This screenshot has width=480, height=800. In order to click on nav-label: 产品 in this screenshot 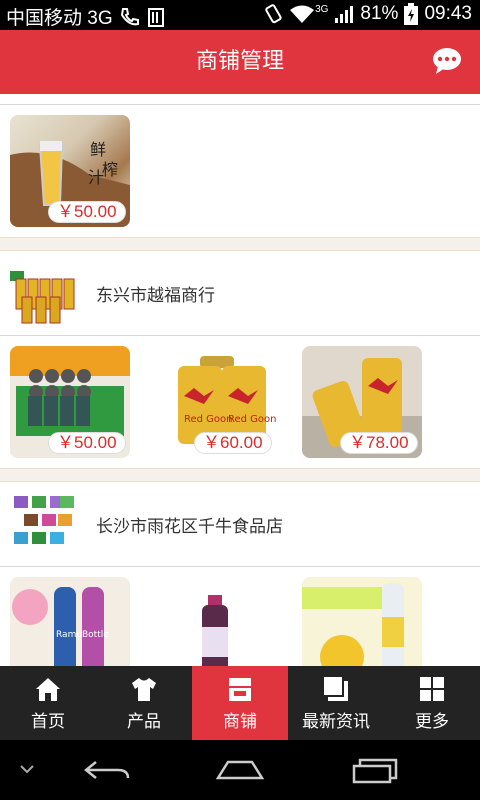, I will do `click(144, 721)`.